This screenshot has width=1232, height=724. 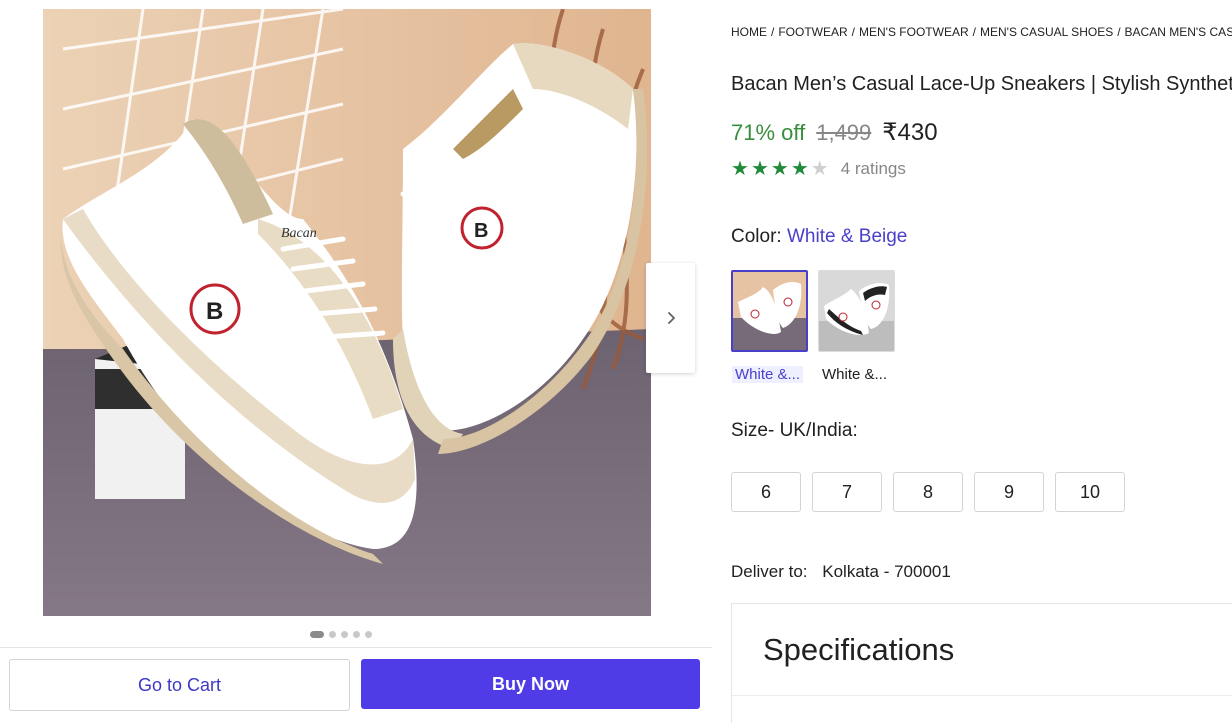 What do you see at coordinates (794, 430) in the screenshot?
I see `size-label: Size- UK/India:` at bounding box center [794, 430].